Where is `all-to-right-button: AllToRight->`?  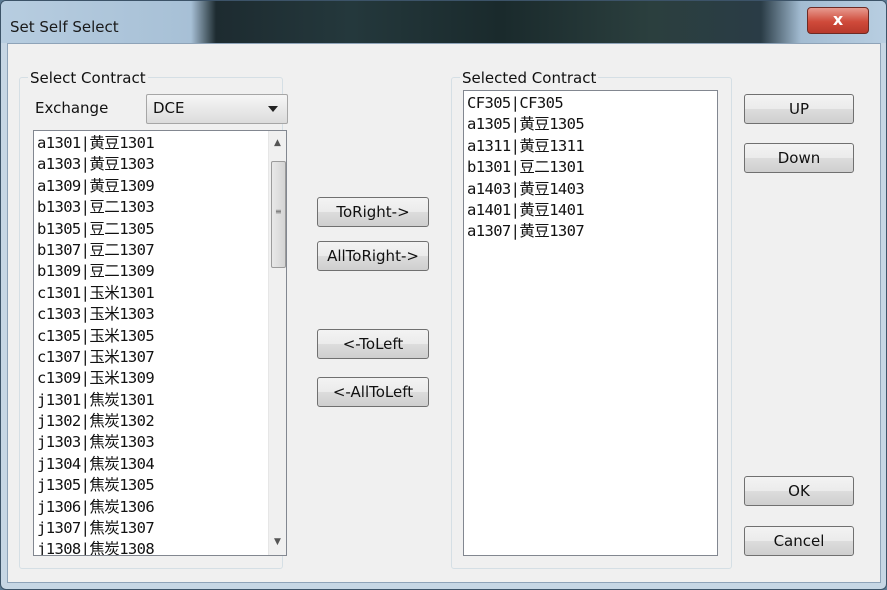
all-to-right-button: AllToRight-> is located at coordinates (373, 256).